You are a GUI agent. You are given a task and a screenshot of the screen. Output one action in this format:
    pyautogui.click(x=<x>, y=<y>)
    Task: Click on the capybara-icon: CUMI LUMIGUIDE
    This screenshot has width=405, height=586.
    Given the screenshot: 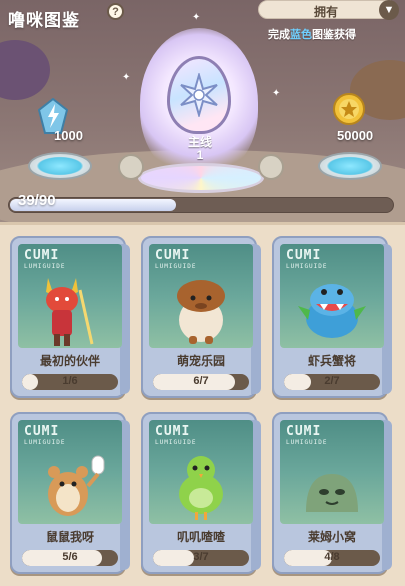 What is the action you would take?
    pyautogui.click(x=201, y=296)
    